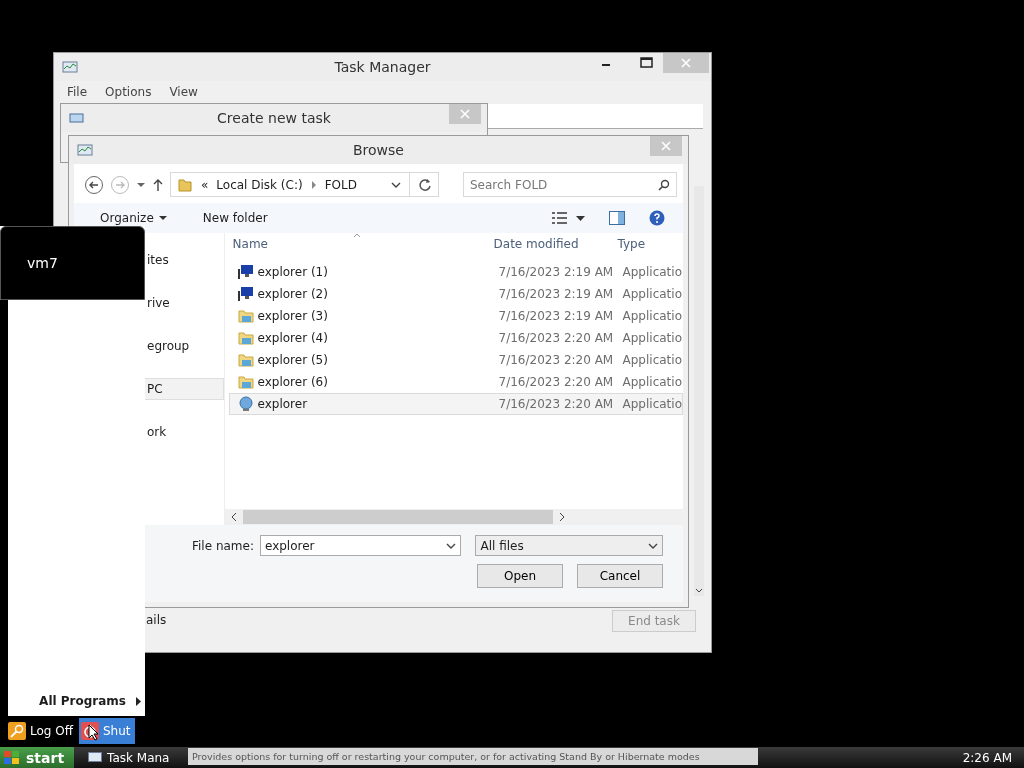 The image size is (1024, 768). I want to click on back-icon, so click(94, 184).